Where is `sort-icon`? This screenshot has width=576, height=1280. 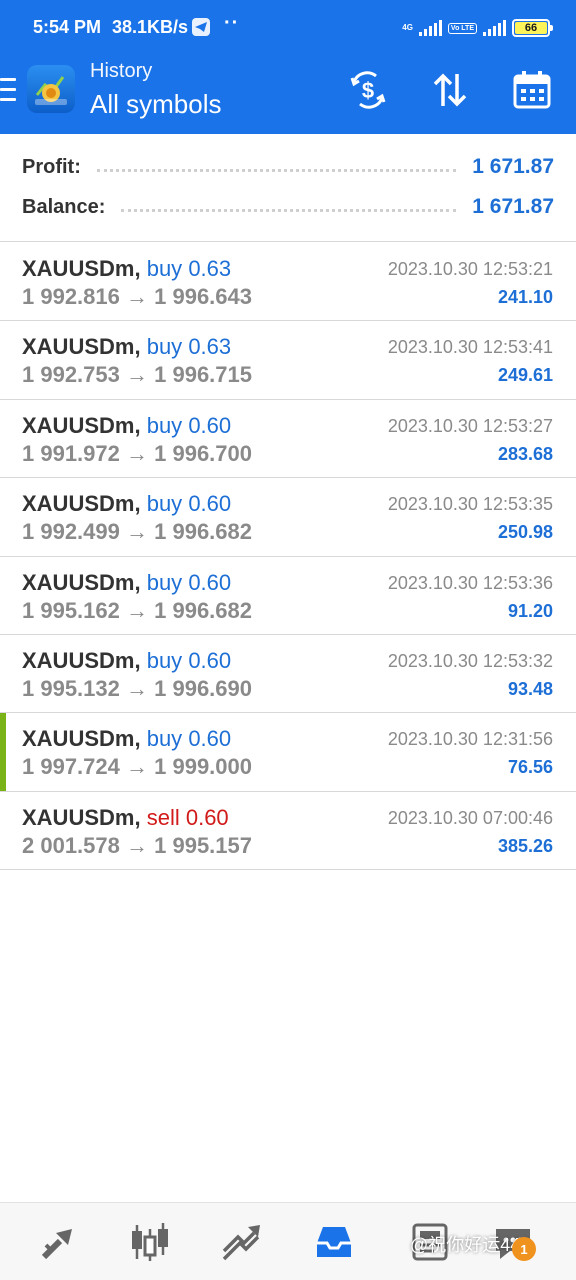 sort-icon is located at coordinates (450, 90).